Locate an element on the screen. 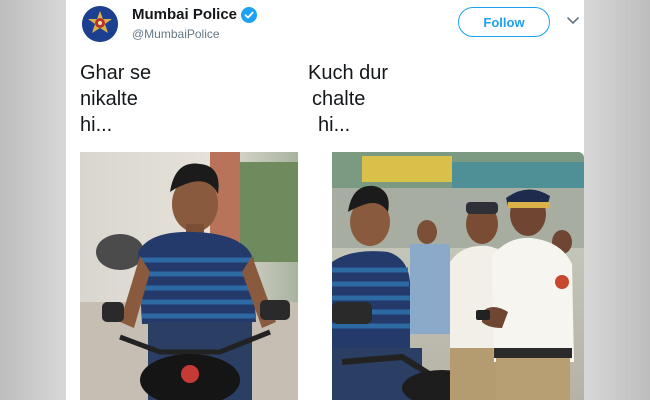 The height and width of the screenshot is (400, 650). caption-right-line: Kuch dur is located at coordinates (348, 73).